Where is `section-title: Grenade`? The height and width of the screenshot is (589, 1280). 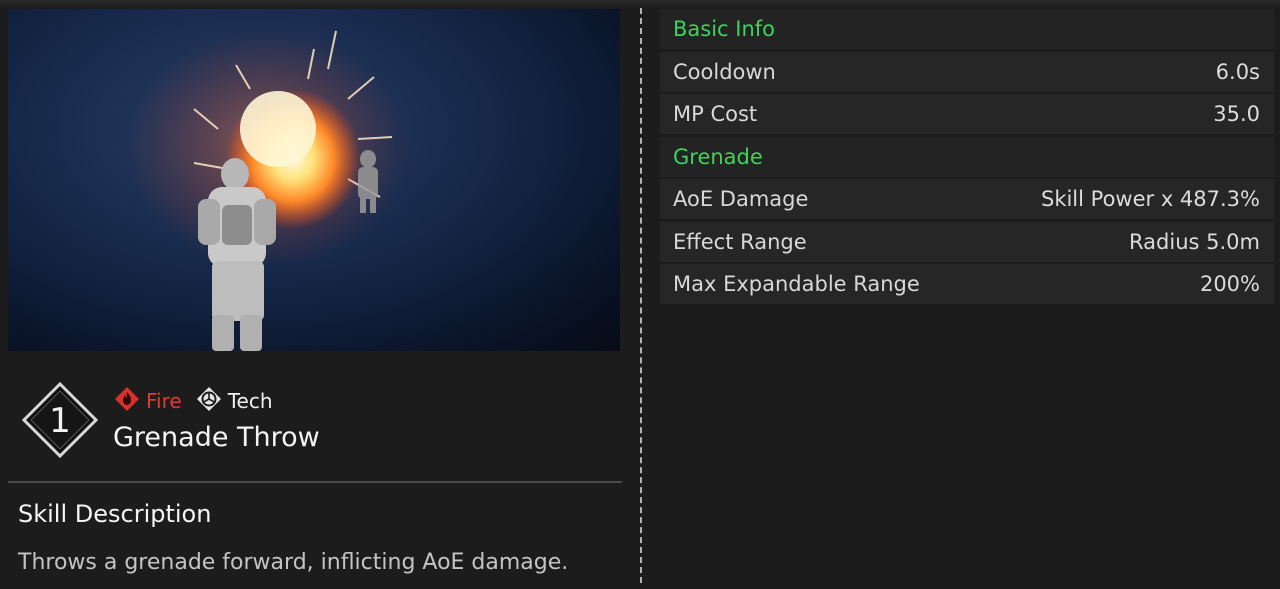 section-title: Grenade is located at coordinates (718, 156).